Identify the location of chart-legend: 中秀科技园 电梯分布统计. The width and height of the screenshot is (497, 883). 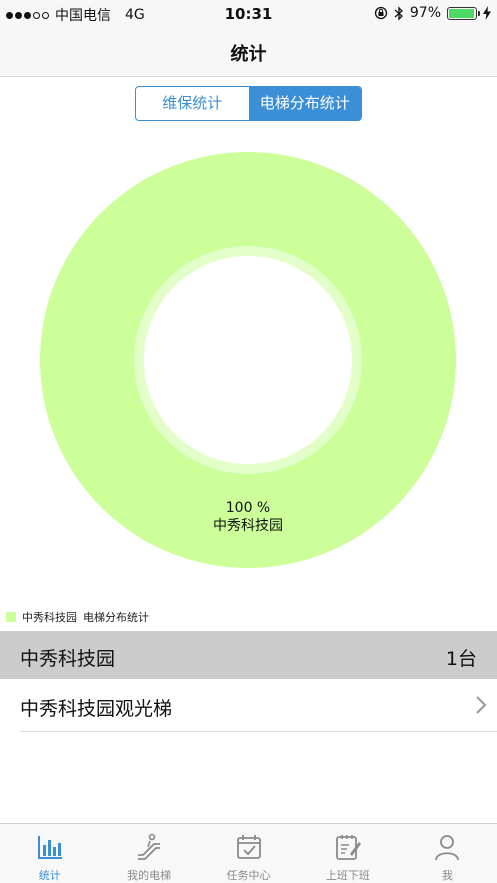
(77, 617).